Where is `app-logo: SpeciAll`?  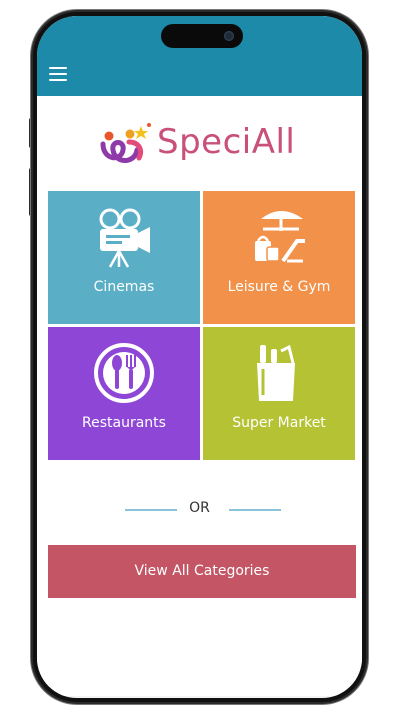
app-logo: SpeciAll is located at coordinates (209, 145).